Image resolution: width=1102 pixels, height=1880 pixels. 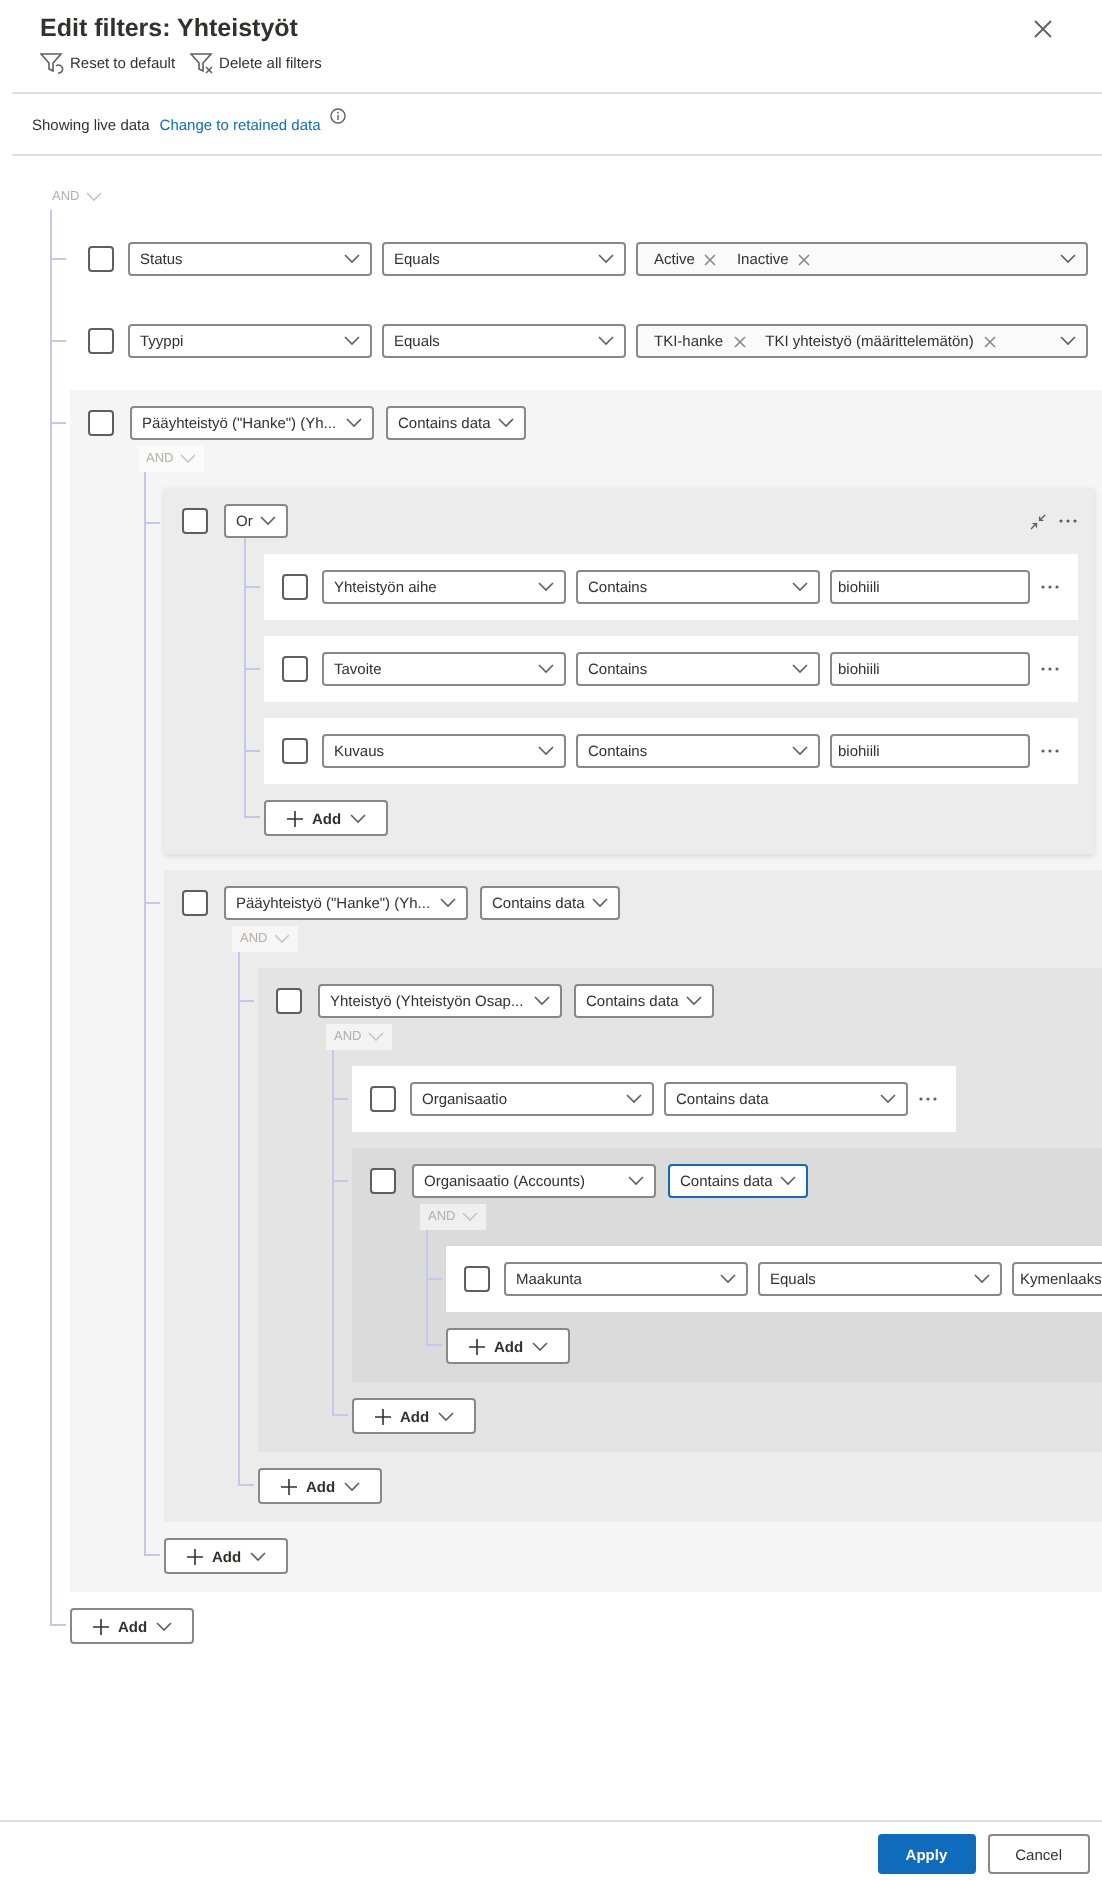 What do you see at coordinates (169, 28) in the screenshot?
I see `dialog-title: Edit filters: Yhteistyöt` at bounding box center [169, 28].